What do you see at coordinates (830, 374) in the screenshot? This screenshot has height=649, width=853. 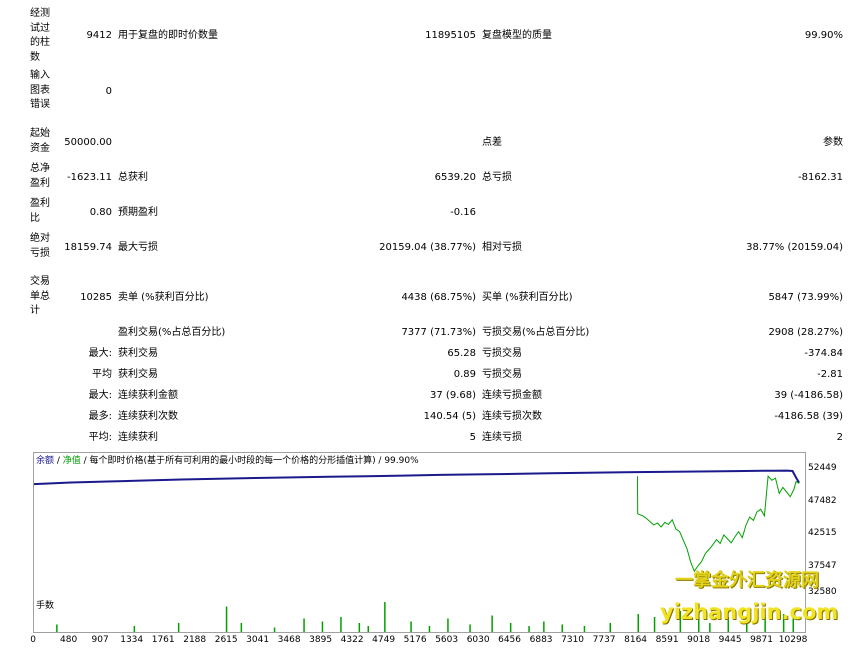 I see `average-loss-value: -2.81` at bounding box center [830, 374].